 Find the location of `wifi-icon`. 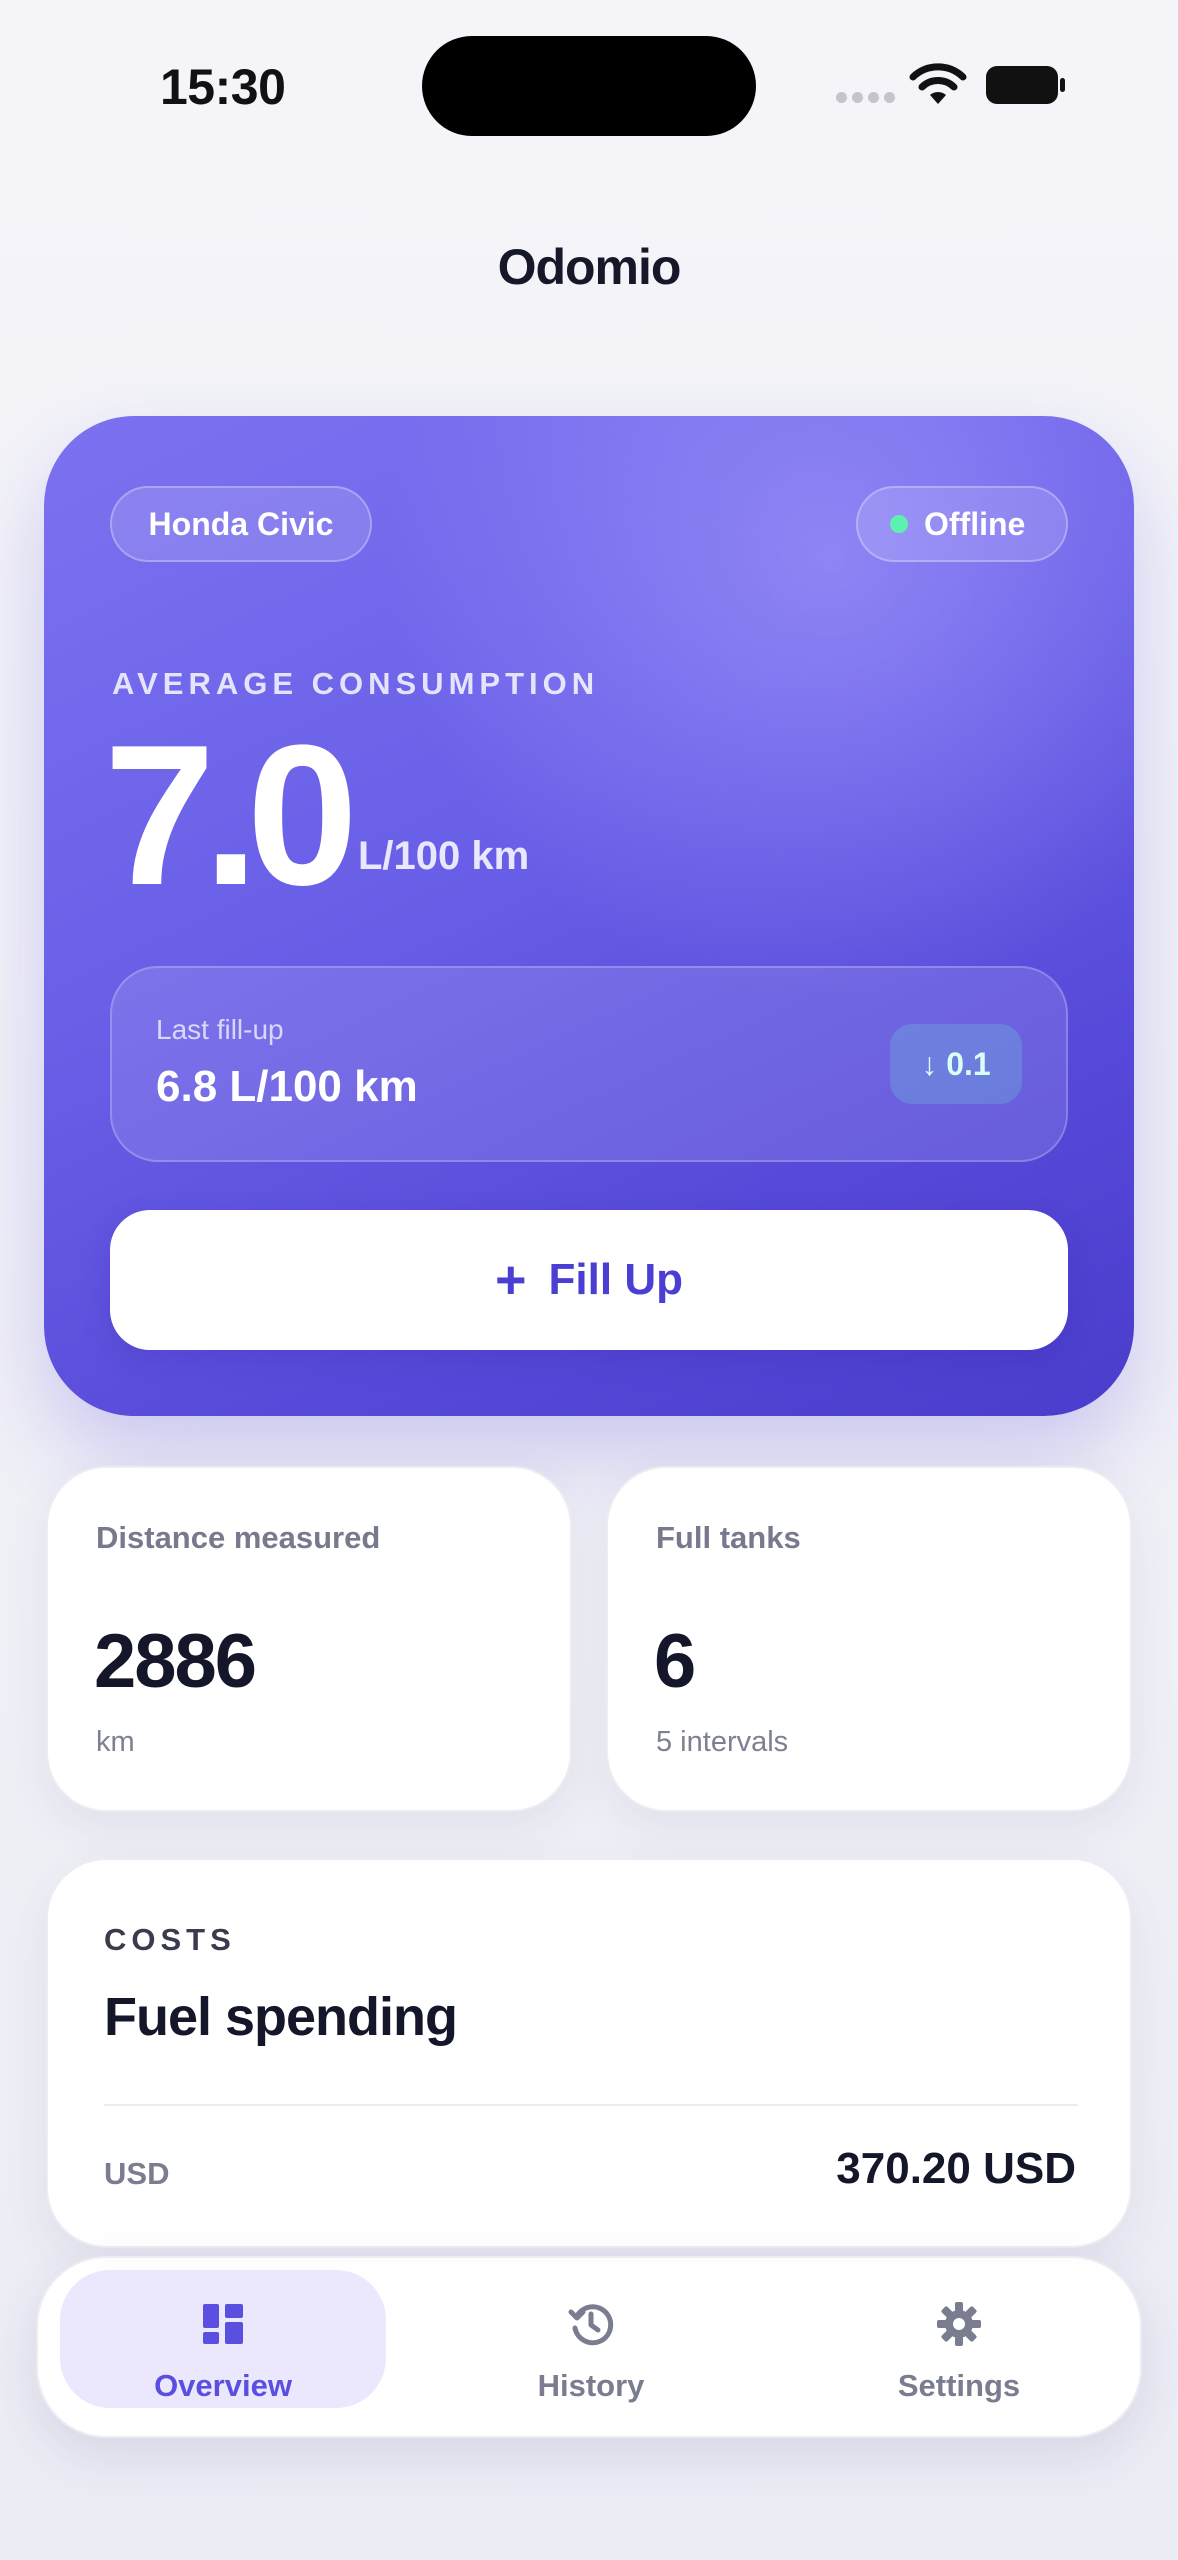

wifi-icon is located at coordinates (938, 83).